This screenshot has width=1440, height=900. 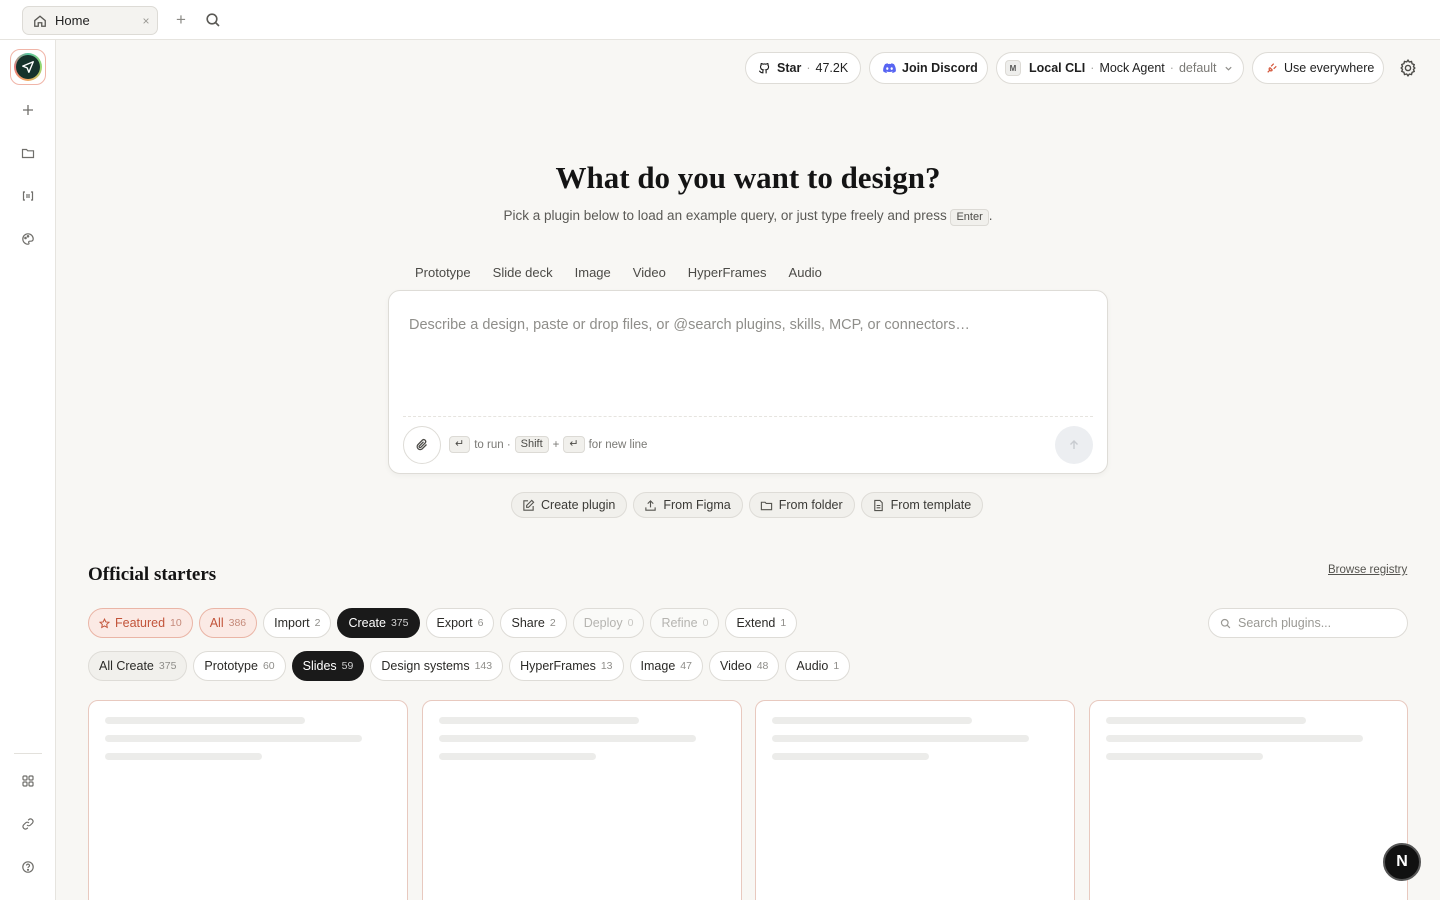 I want to click on add-tab-icon: +, so click(x=181, y=20).